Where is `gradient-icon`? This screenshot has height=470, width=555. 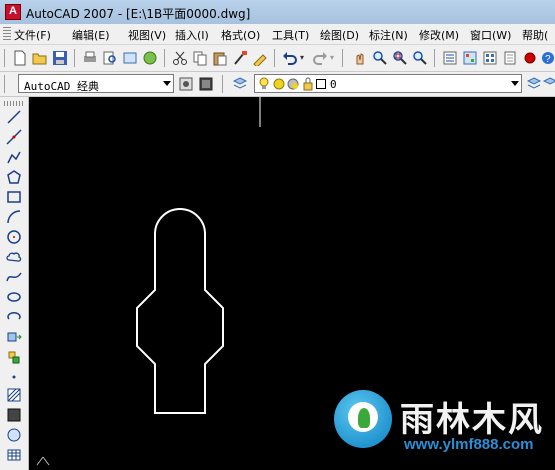 gradient-icon is located at coordinates (14, 415).